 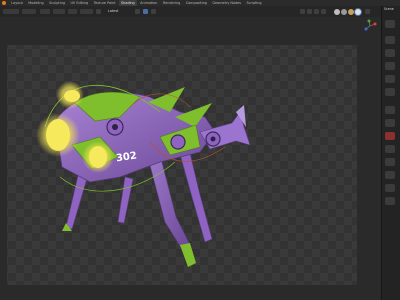 What do you see at coordinates (153, 11) in the screenshot?
I see `proportional-edit-icon` at bounding box center [153, 11].